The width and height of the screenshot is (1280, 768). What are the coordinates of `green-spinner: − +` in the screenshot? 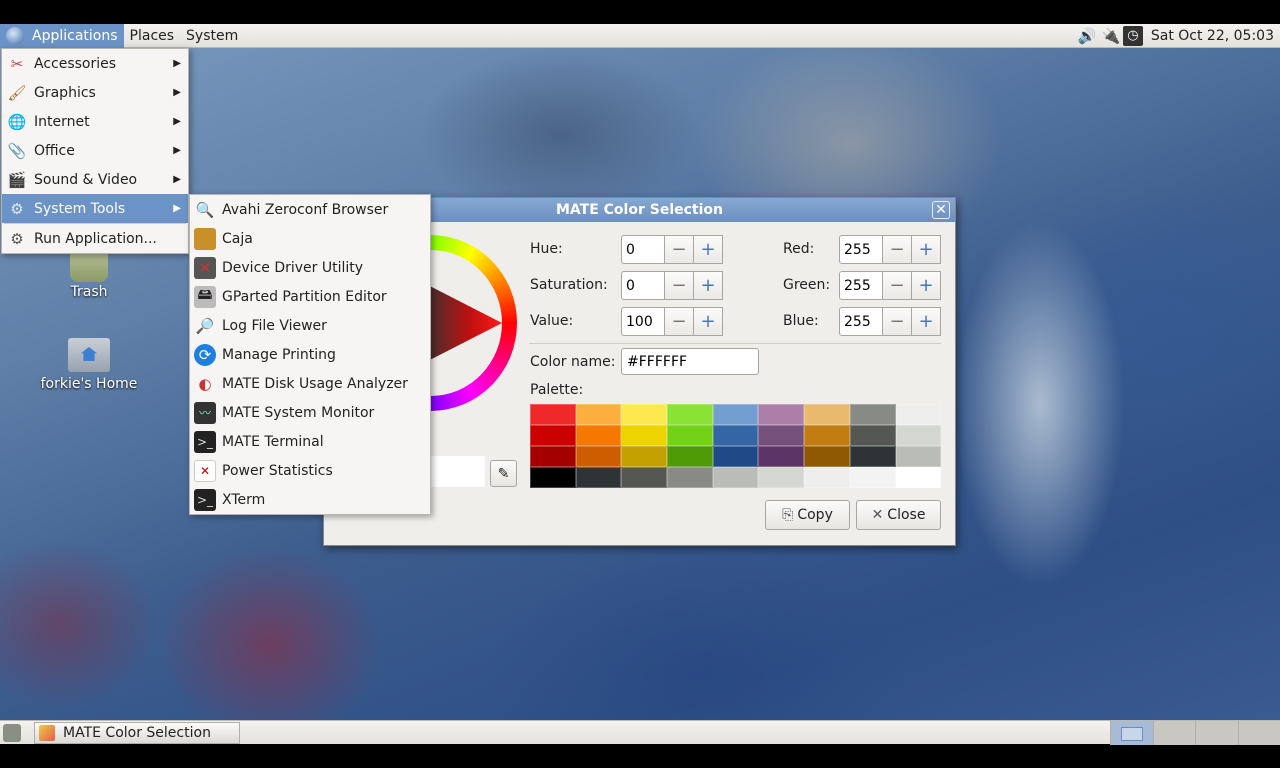 It's located at (890, 285).